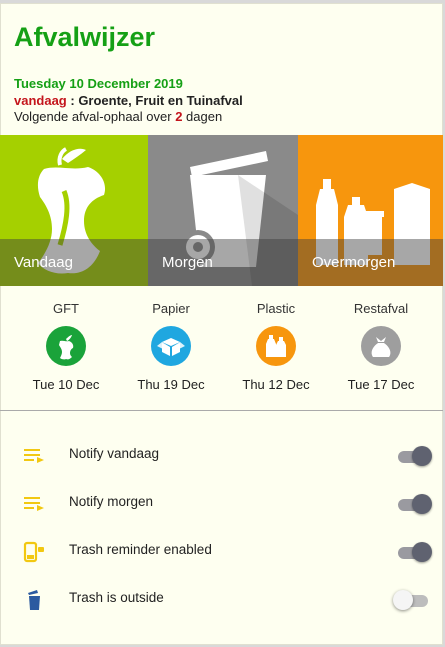  I want to click on tile-overmorgen: Overmorgen, so click(370, 210).